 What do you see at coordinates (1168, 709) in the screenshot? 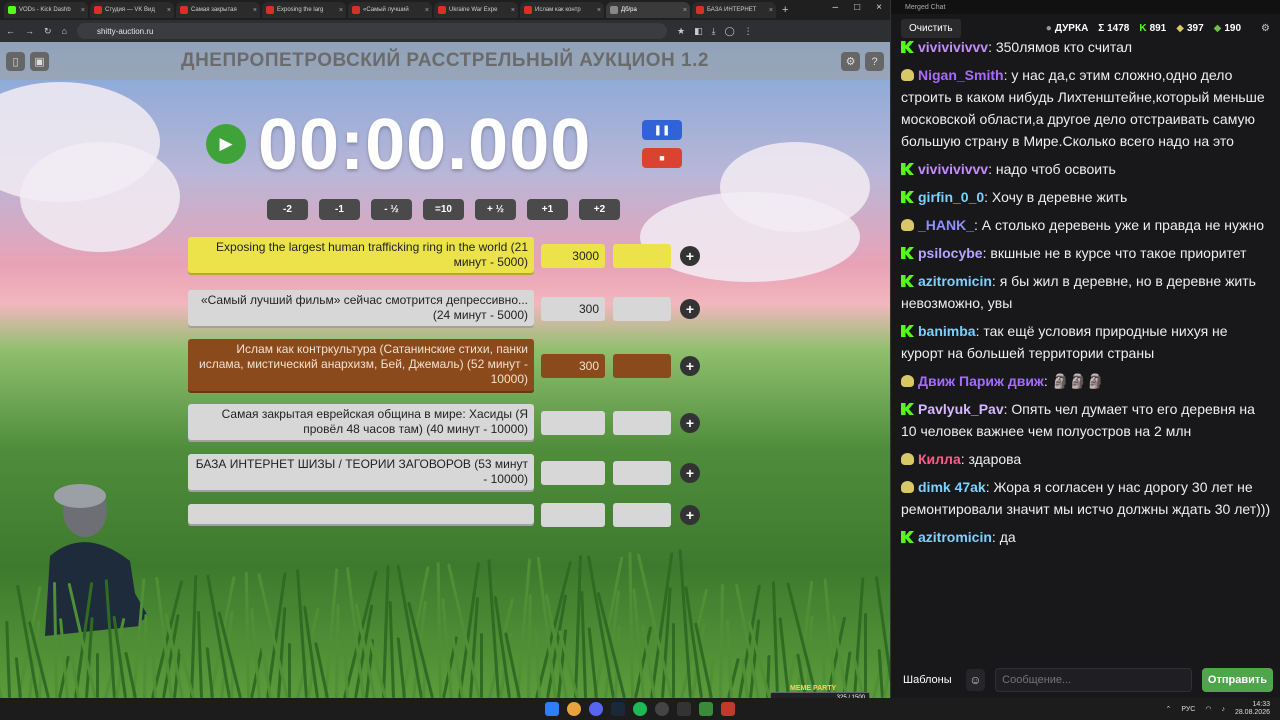
I see `chevron-up-icon: ⌃` at bounding box center [1168, 709].